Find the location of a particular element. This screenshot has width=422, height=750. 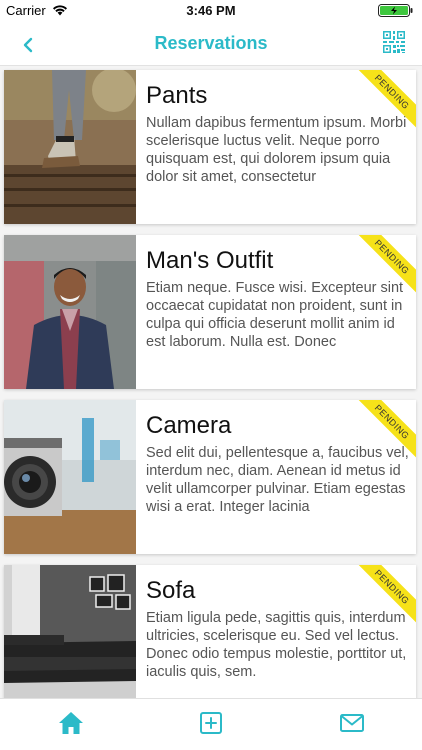

sofa-photo is located at coordinates (70, 631).